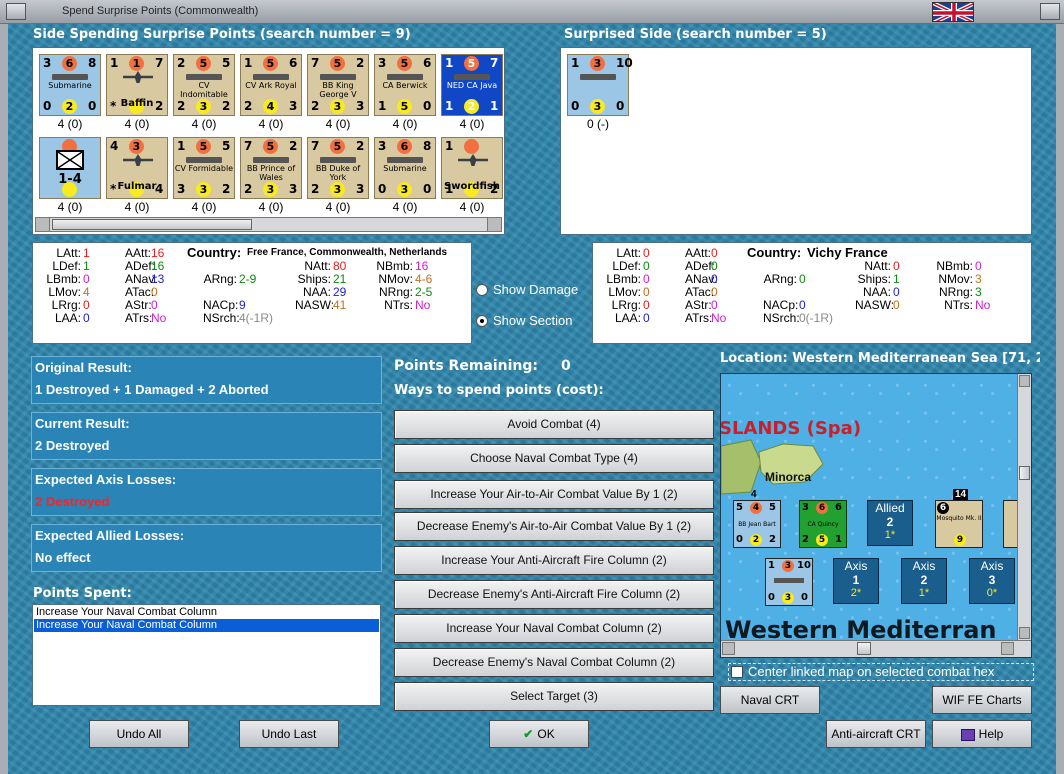 The width and height of the screenshot is (1064, 774). What do you see at coordinates (982, 734) in the screenshot?
I see `help-button: Help` at bounding box center [982, 734].